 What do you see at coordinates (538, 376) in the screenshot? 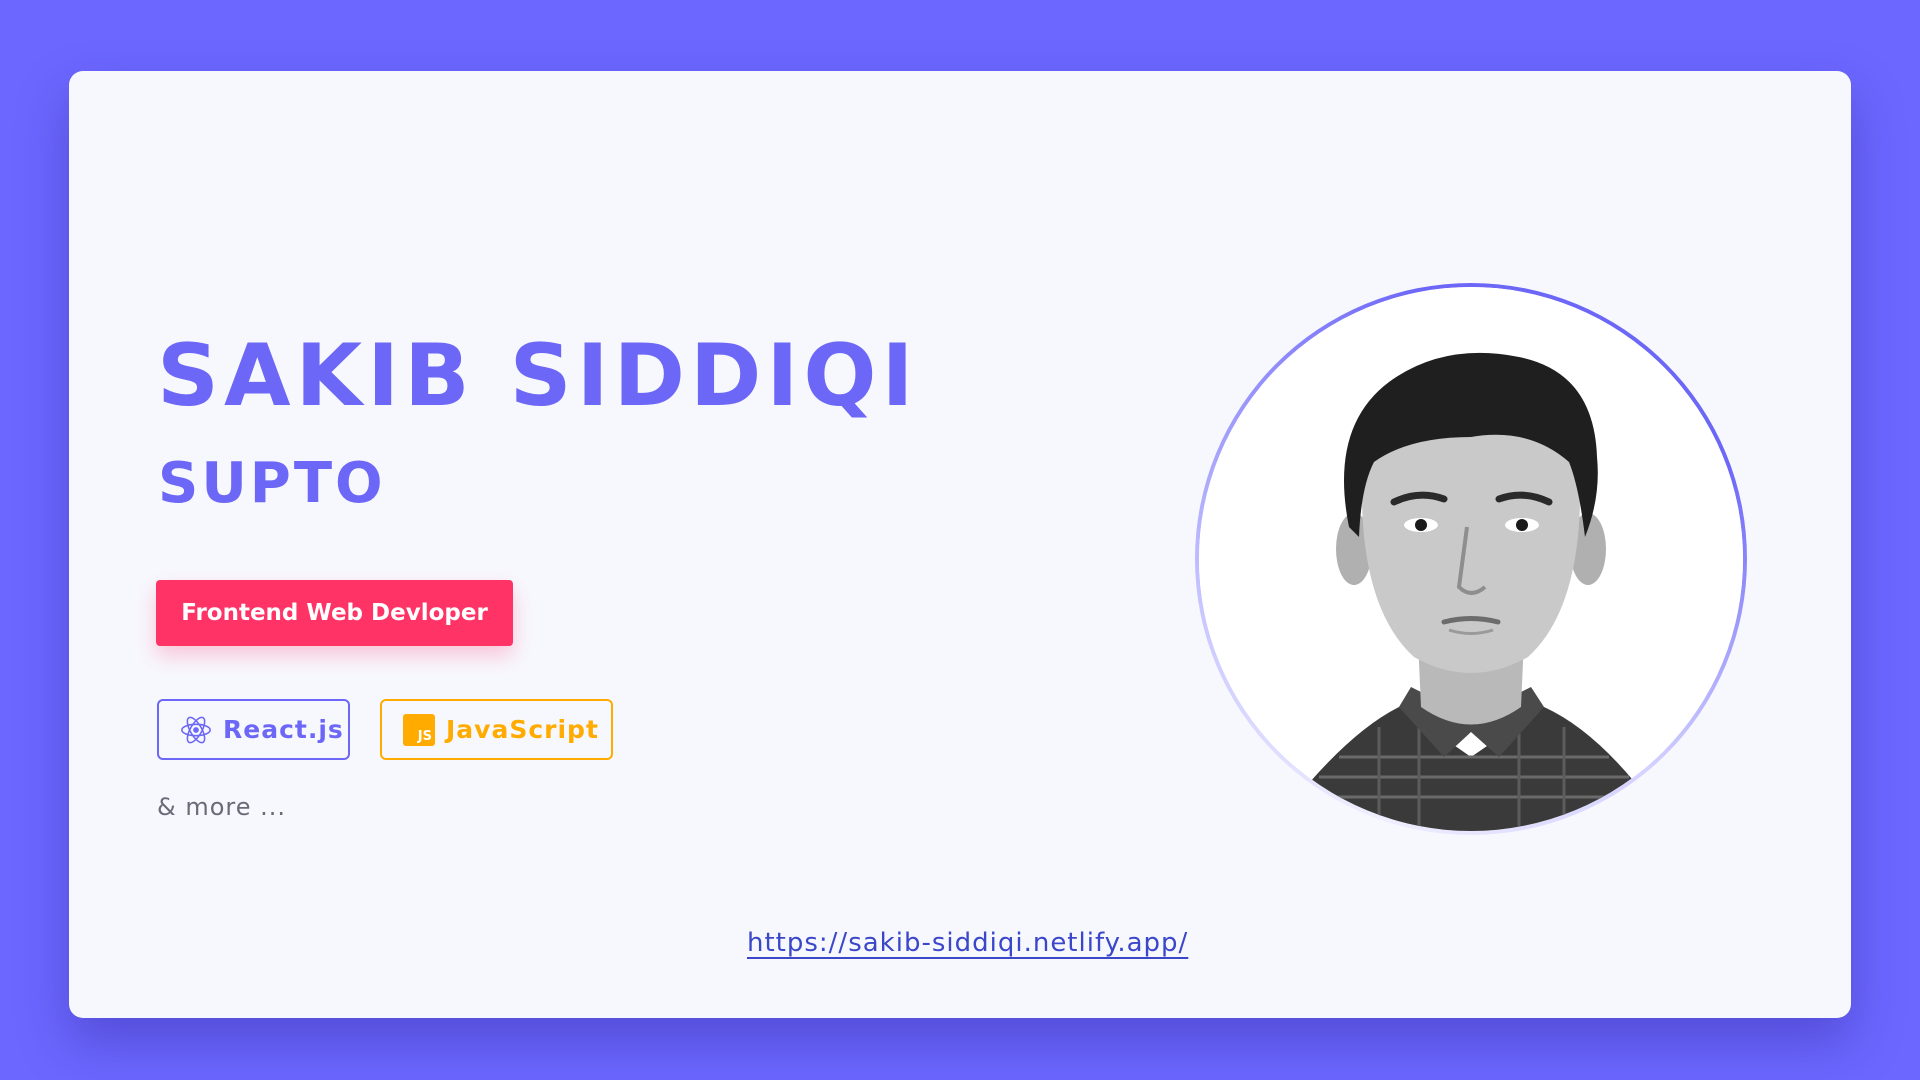
I see `full-name: SAKIB SIDDIQI` at bounding box center [538, 376].